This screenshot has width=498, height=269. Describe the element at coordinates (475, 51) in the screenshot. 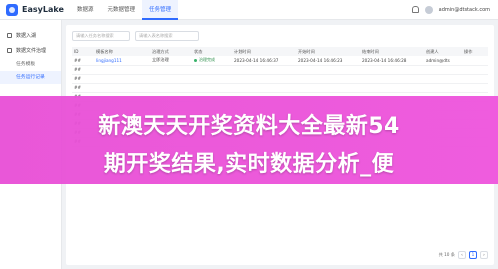

I see `column-header: 操作` at that location.